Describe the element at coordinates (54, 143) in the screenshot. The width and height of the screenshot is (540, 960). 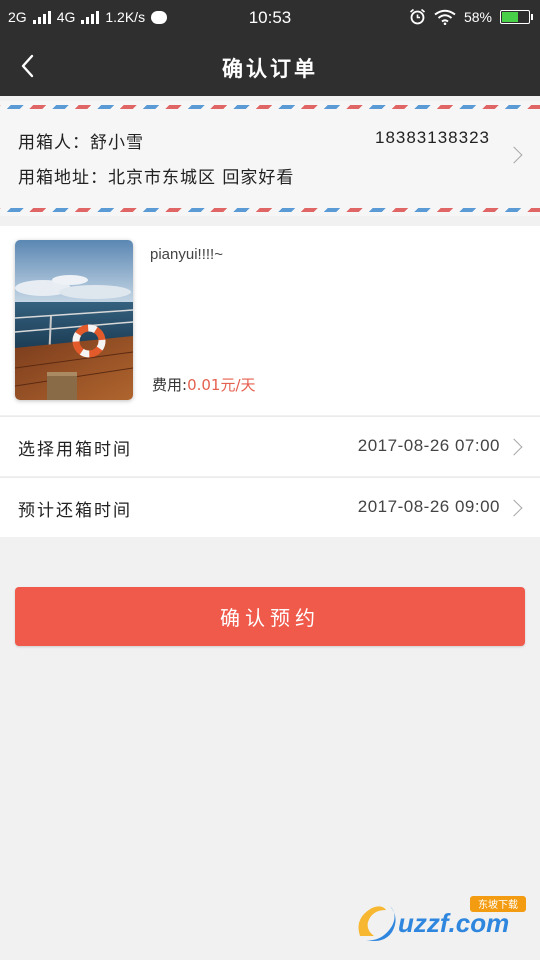
I see `recipient-label: 用箱人：` at that location.